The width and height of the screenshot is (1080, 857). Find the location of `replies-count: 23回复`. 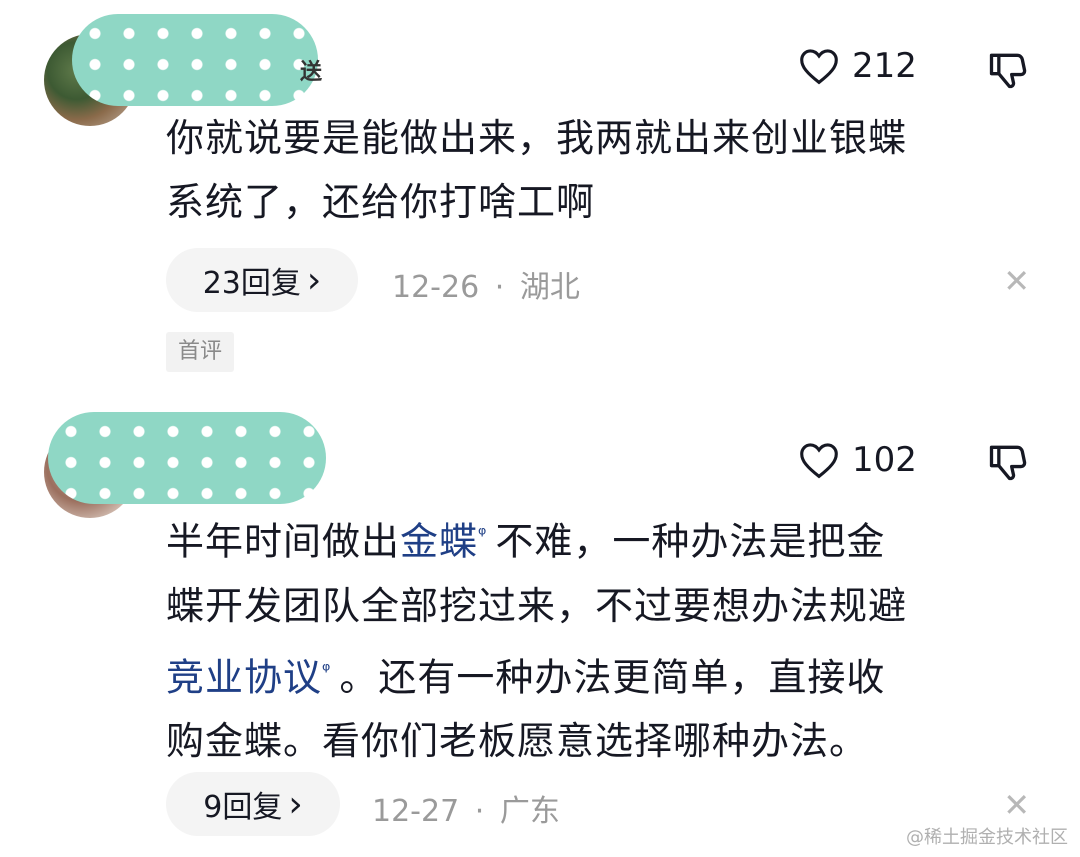

replies-count: 23回复 is located at coordinates (251, 283).